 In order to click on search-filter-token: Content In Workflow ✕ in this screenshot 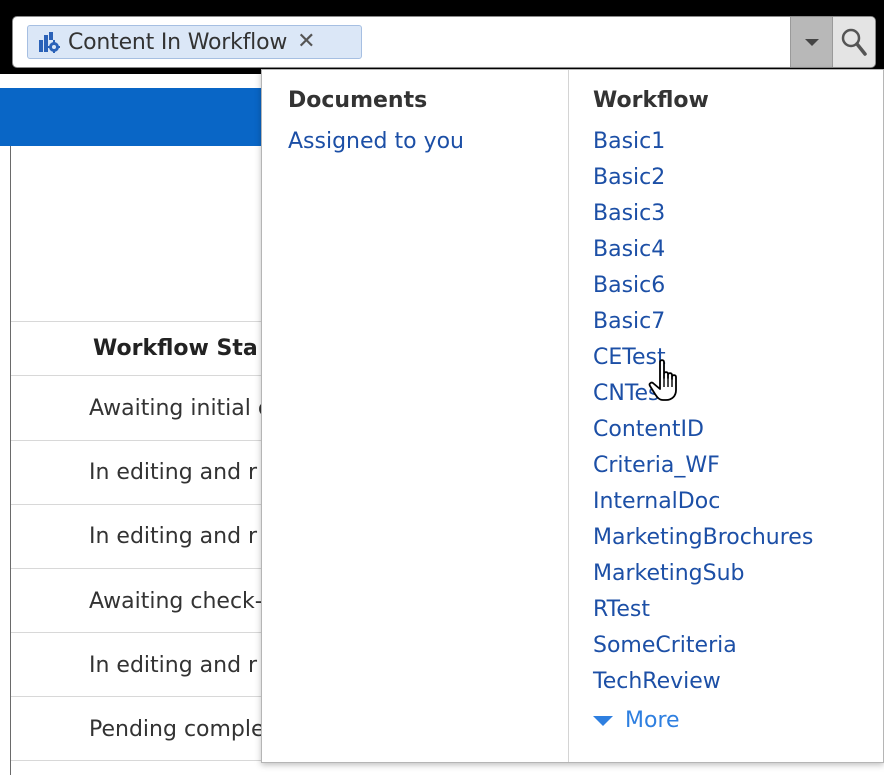, I will do `click(194, 42)`.